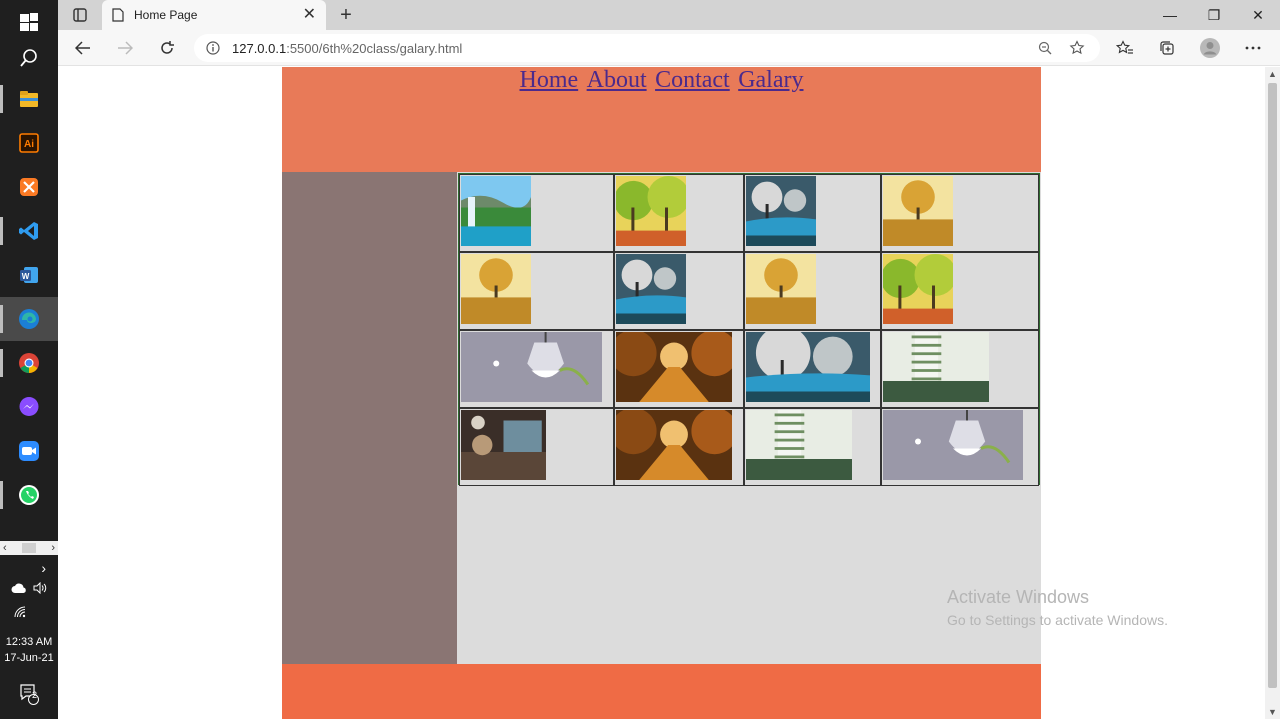  Describe the element at coordinates (628, 48) in the screenshot. I see `url-text: 127.0.0.1:5500/6th%20class/galary.html` at that location.